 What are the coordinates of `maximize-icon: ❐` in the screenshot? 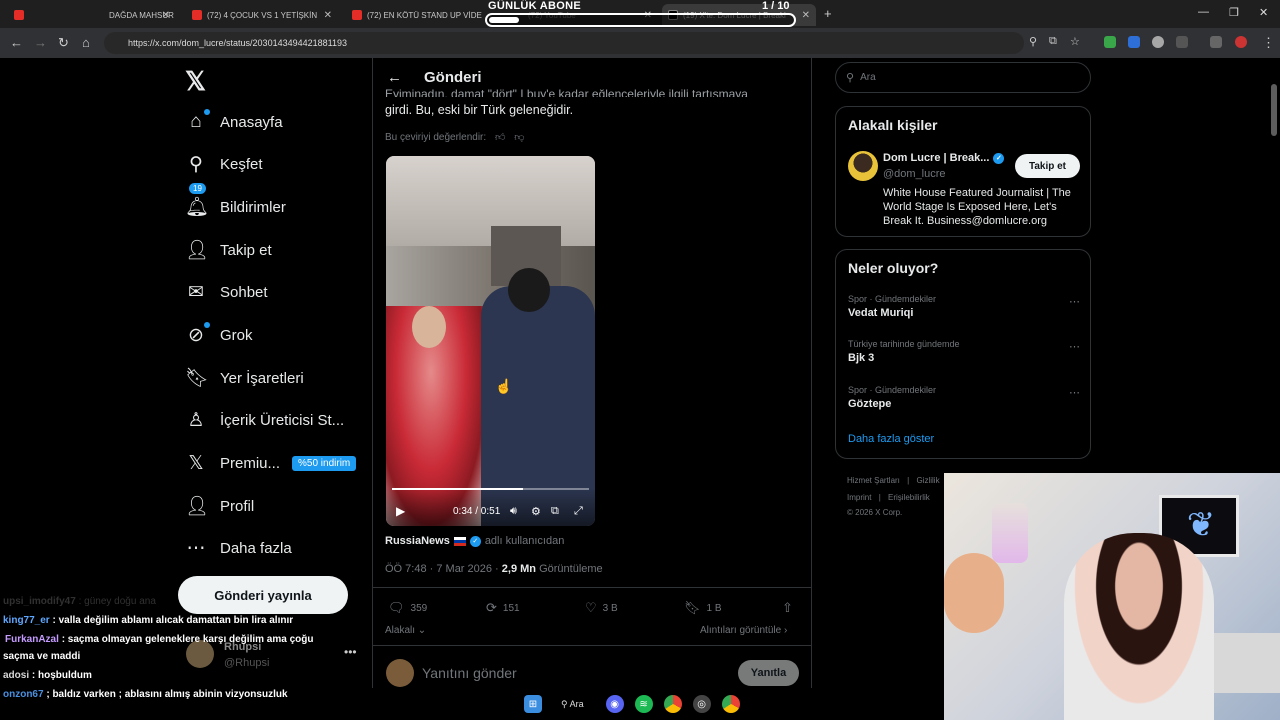 It's located at (1234, 12).